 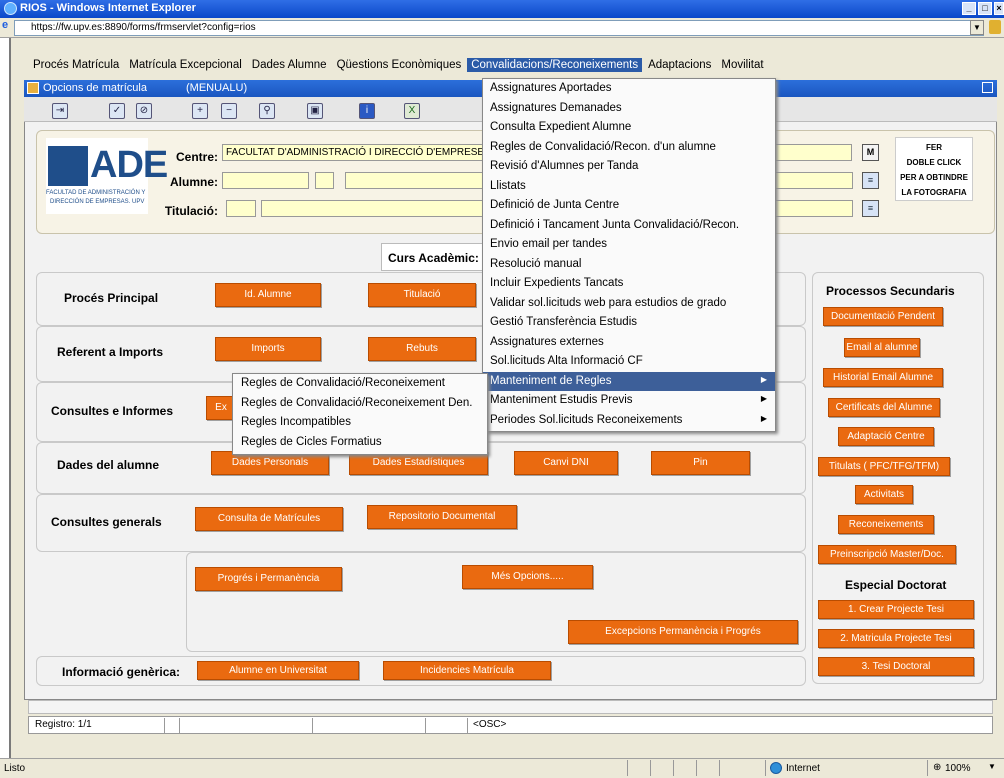 What do you see at coordinates (886, 436) in the screenshot?
I see `button-adaptacio-centre: Adaptació Centre` at bounding box center [886, 436].